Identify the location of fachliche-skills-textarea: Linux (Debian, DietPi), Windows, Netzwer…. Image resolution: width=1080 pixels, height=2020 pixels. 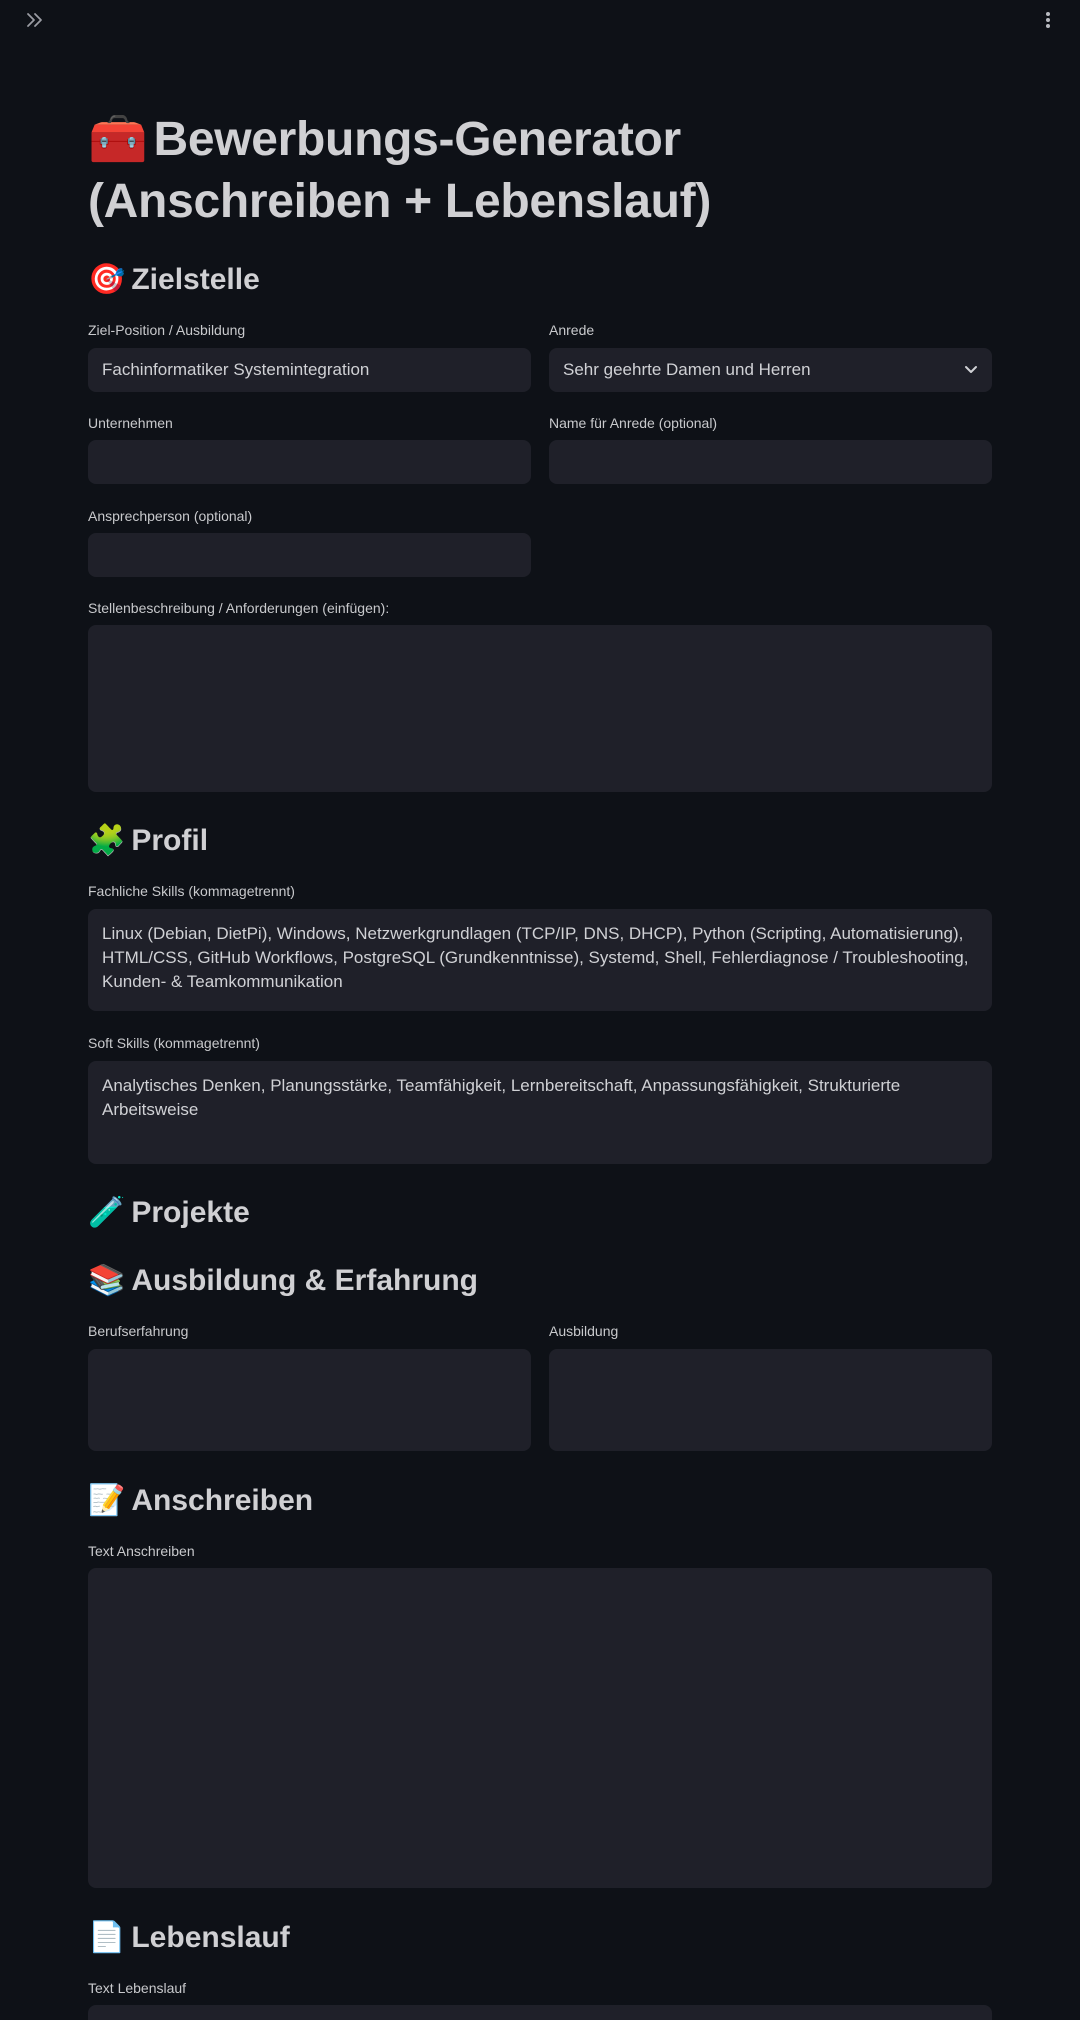
(540, 960).